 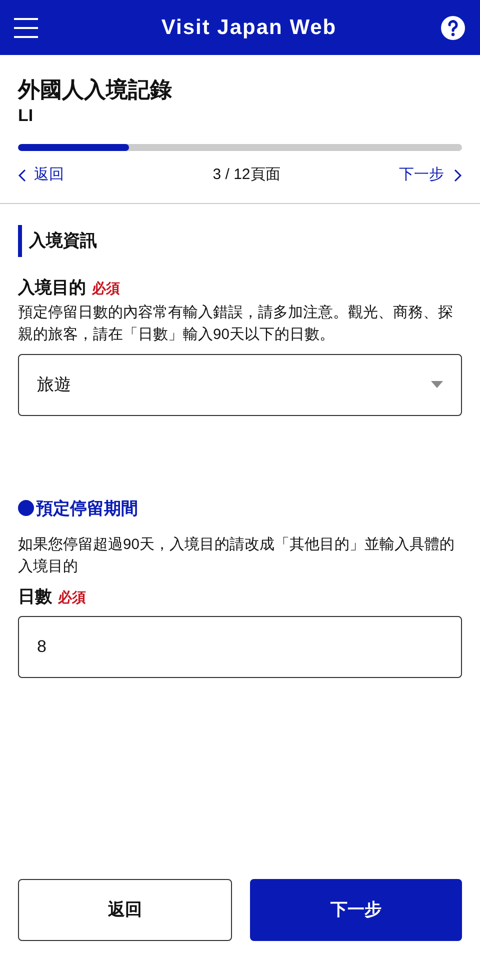 I want to click on back-link: 返回, so click(x=41, y=175).